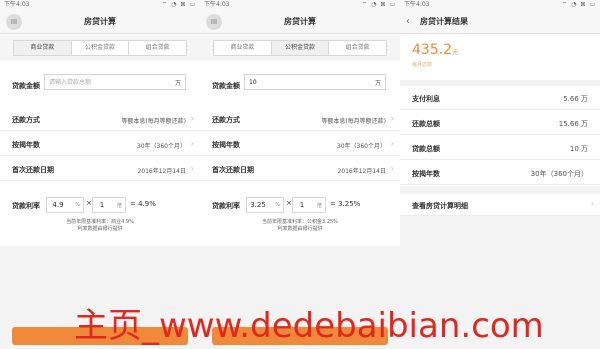 The height and width of the screenshot is (349, 600). Describe the element at coordinates (258, 205) in the screenshot. I see `base-rate-value: 3.25` at that location.